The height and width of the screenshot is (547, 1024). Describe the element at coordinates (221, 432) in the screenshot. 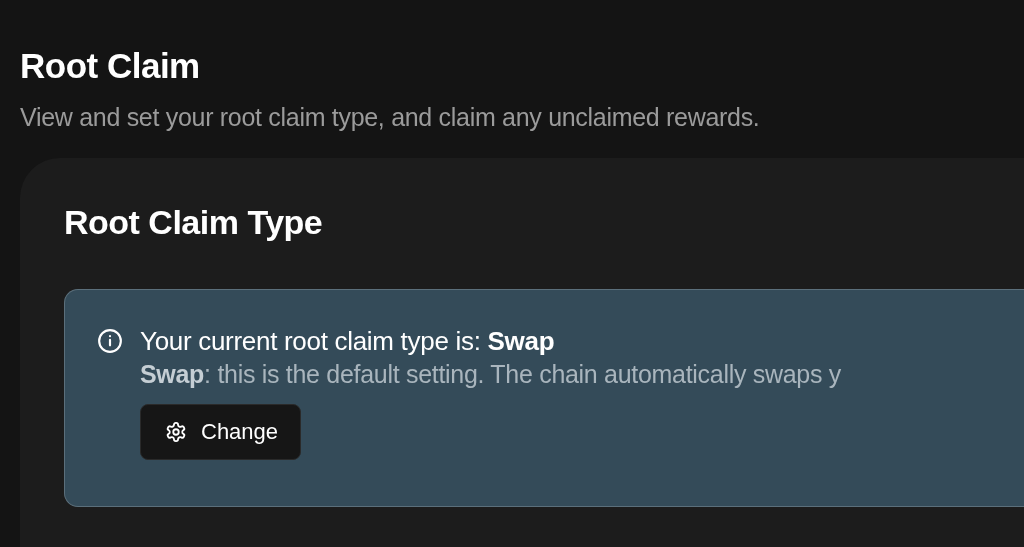

I see `change-button: Change` at that location.